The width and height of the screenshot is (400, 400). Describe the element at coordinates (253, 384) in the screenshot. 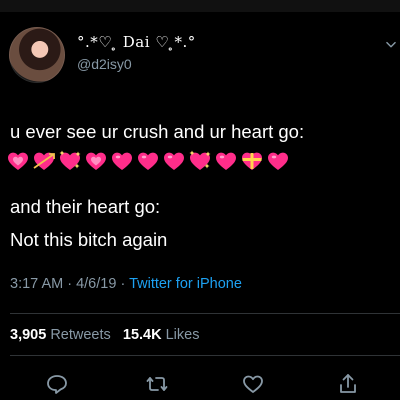

I see `like-icon` at that location.